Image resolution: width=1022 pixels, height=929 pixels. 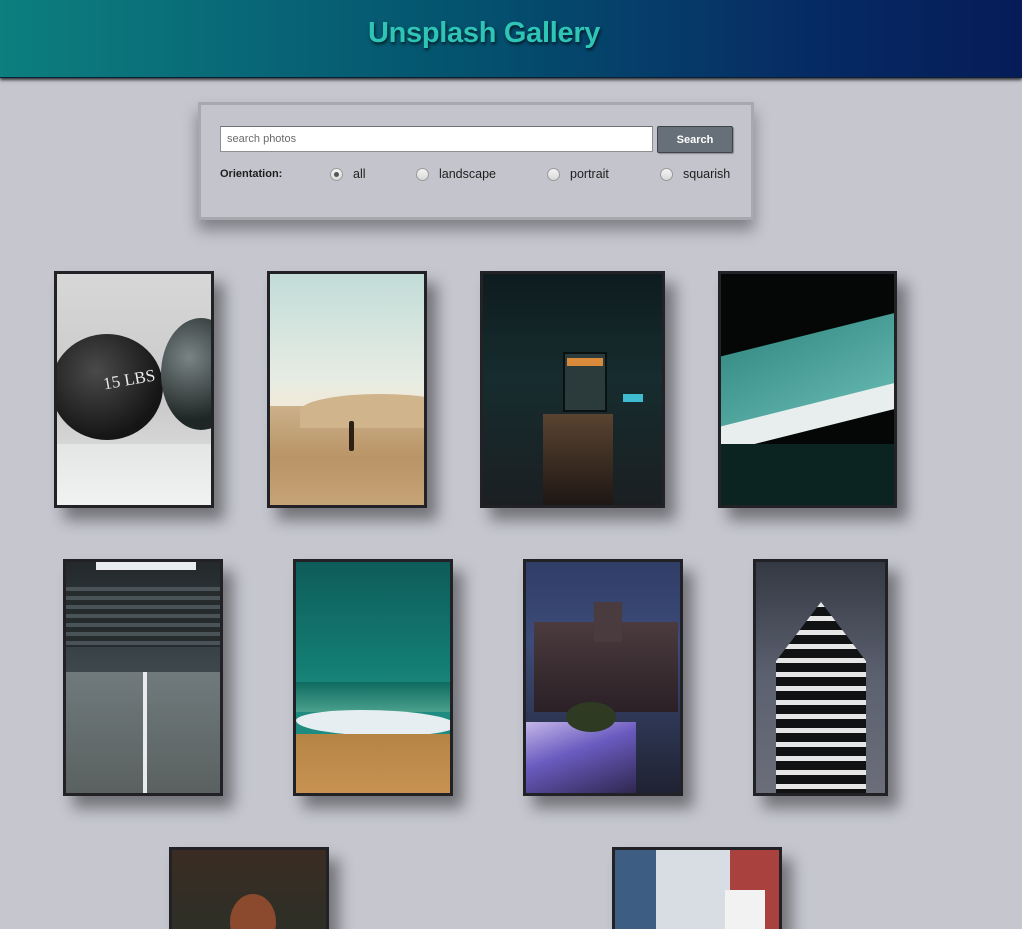 I want to click on radio-landscape, so click(x=422, y=174).